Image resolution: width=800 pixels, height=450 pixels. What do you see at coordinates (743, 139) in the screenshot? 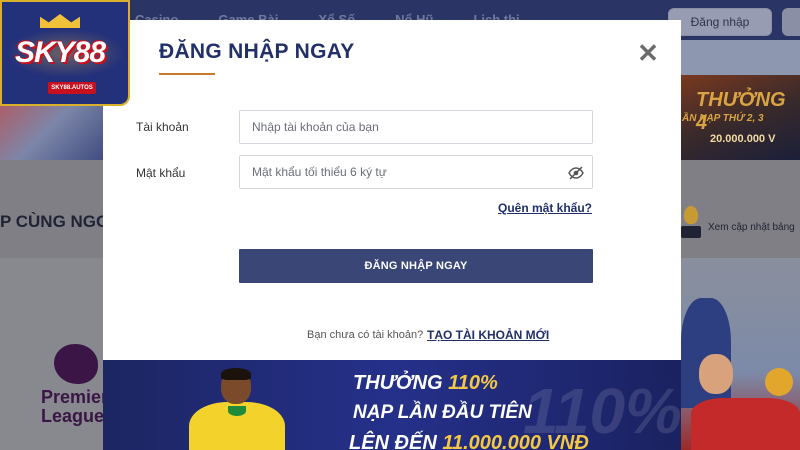
I see `banner-right-amount: 20.000.000 V` at bounding box center [743, 139].